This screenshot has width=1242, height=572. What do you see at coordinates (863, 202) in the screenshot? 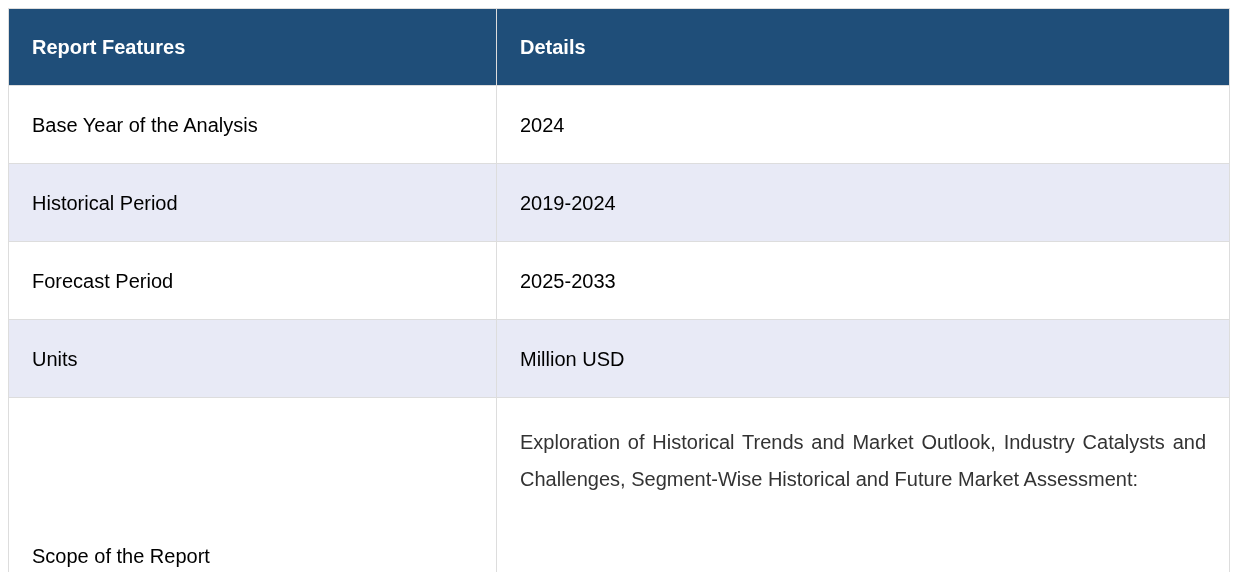
I see `table-cell: 2019-2024` at bounding box center [863, 202].